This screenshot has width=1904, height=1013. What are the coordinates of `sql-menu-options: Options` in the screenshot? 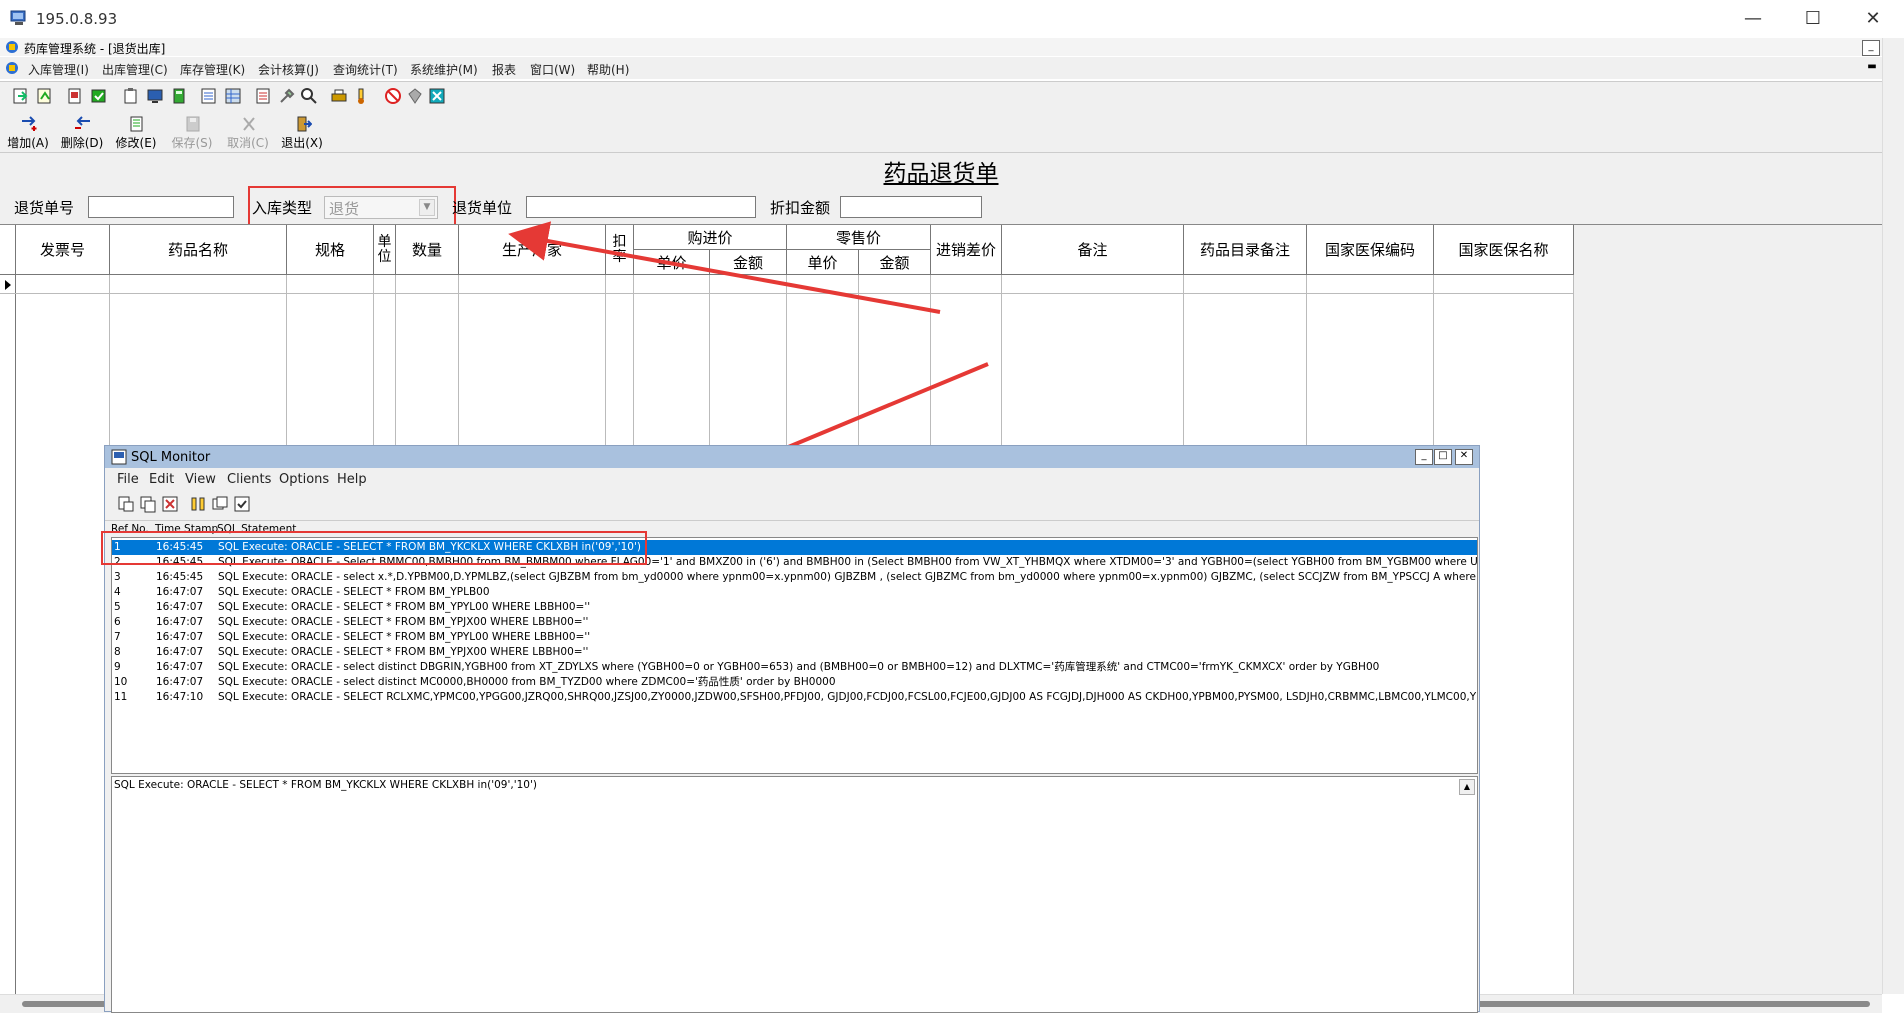 It's located at (304, 479).